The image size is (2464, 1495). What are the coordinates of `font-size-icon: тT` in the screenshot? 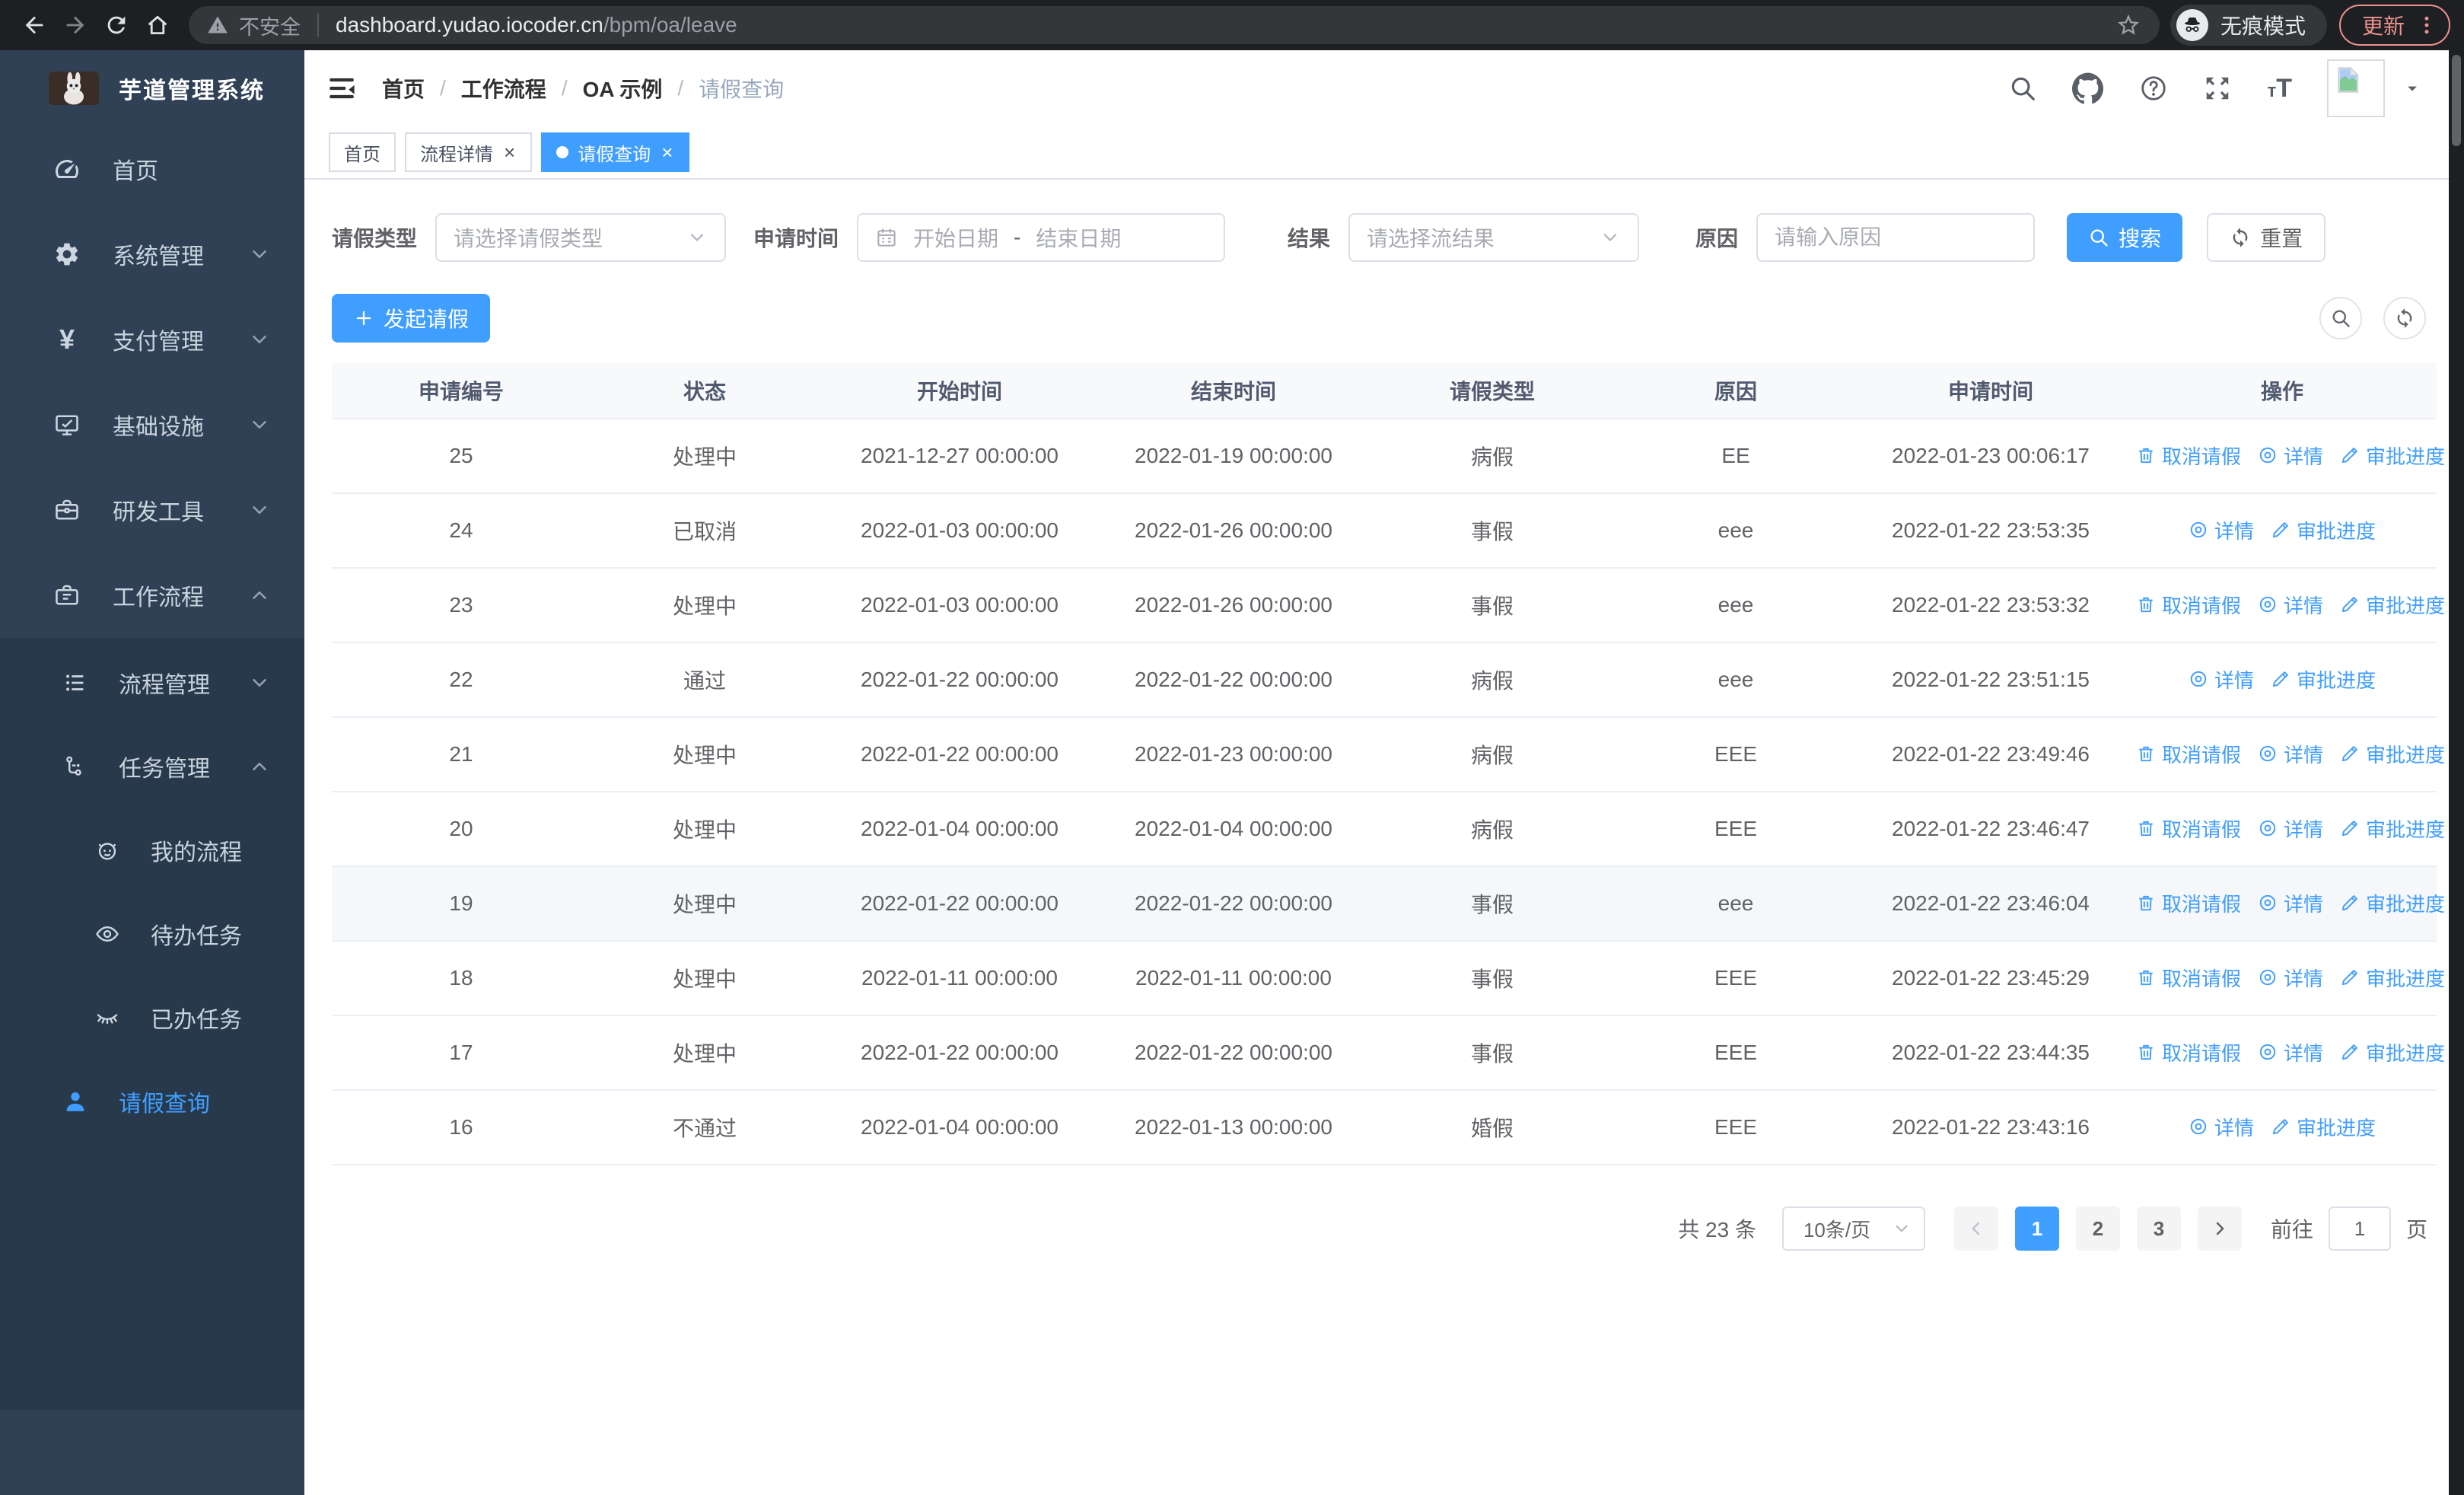 It's located at (2279, 88).